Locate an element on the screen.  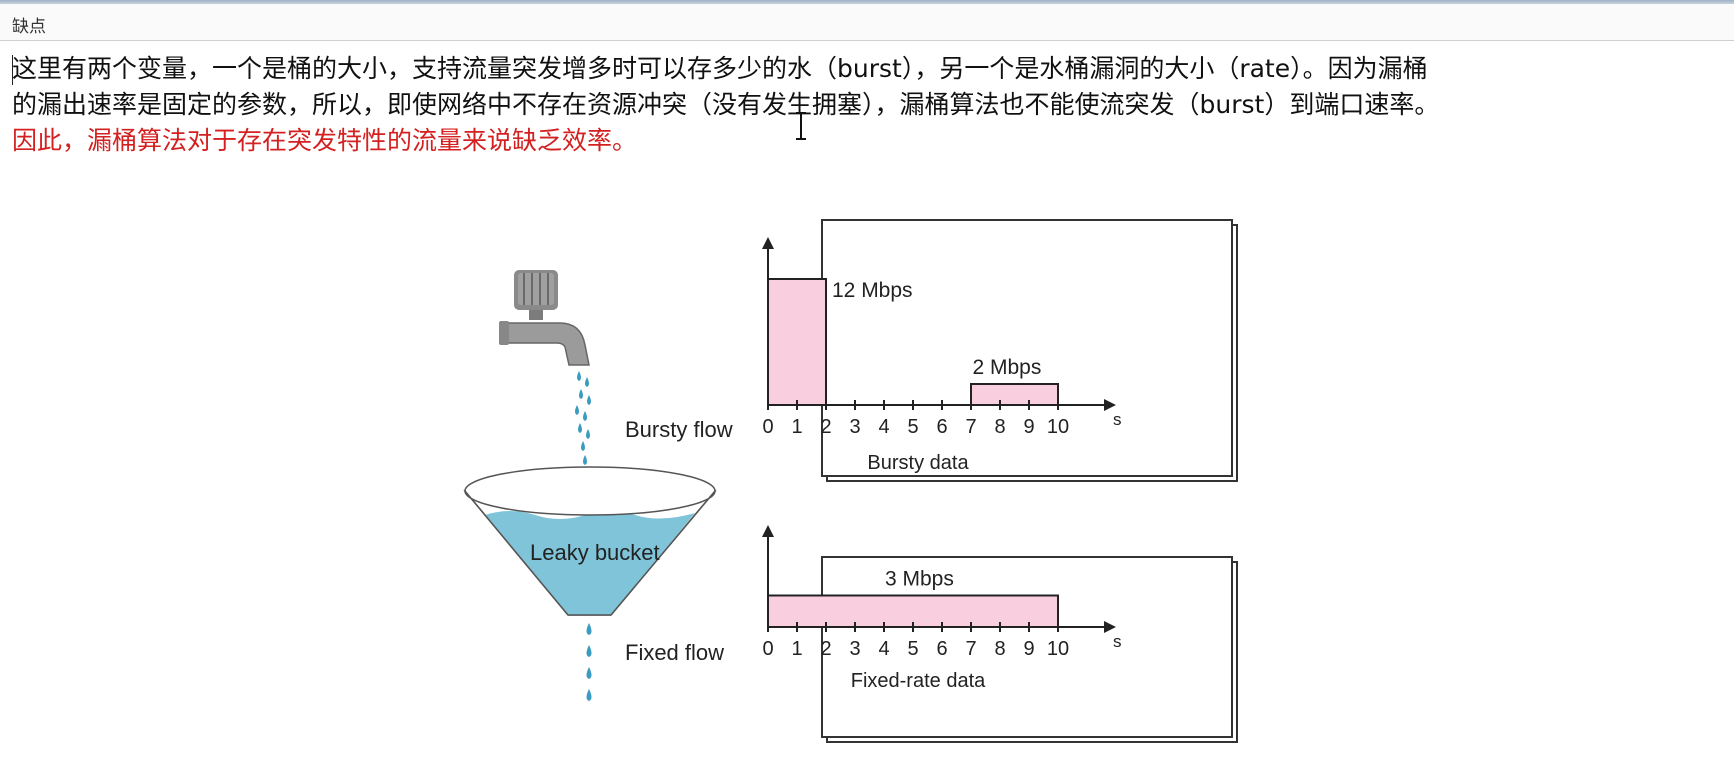
leaky-bucket-label: Leaky bucket is located at coordinates (595, 552).